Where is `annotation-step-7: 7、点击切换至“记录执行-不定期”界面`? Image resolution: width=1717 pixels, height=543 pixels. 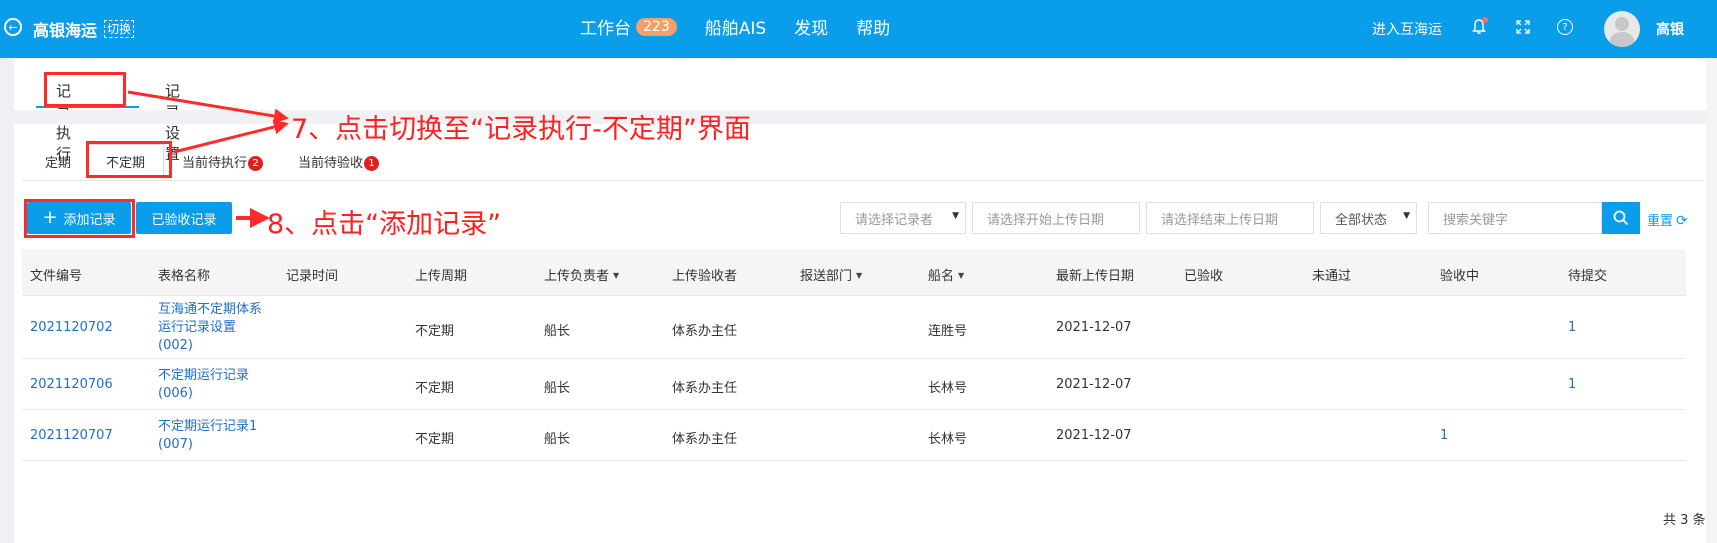
annotation-step-7: 7、点击切换至“记录执行-不定期”界面 is located at coordinates (521, 129).